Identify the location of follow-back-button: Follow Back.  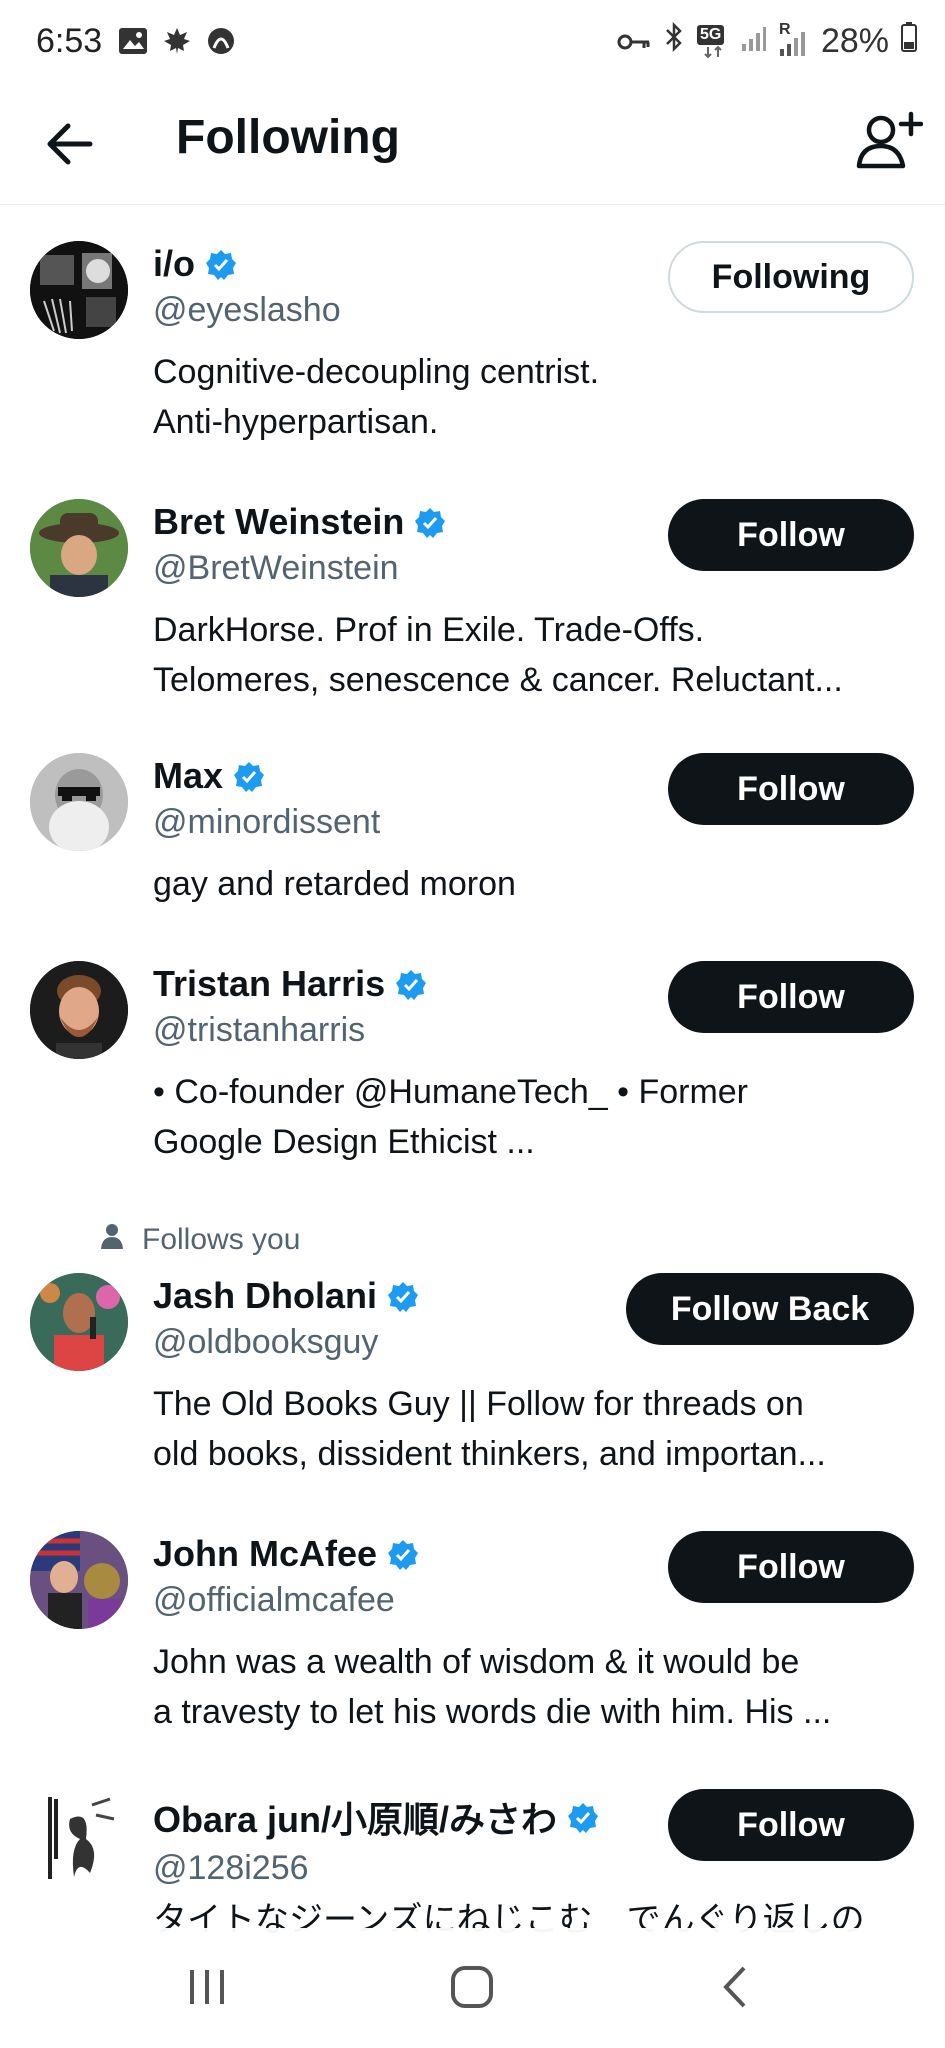
(770, 1309).